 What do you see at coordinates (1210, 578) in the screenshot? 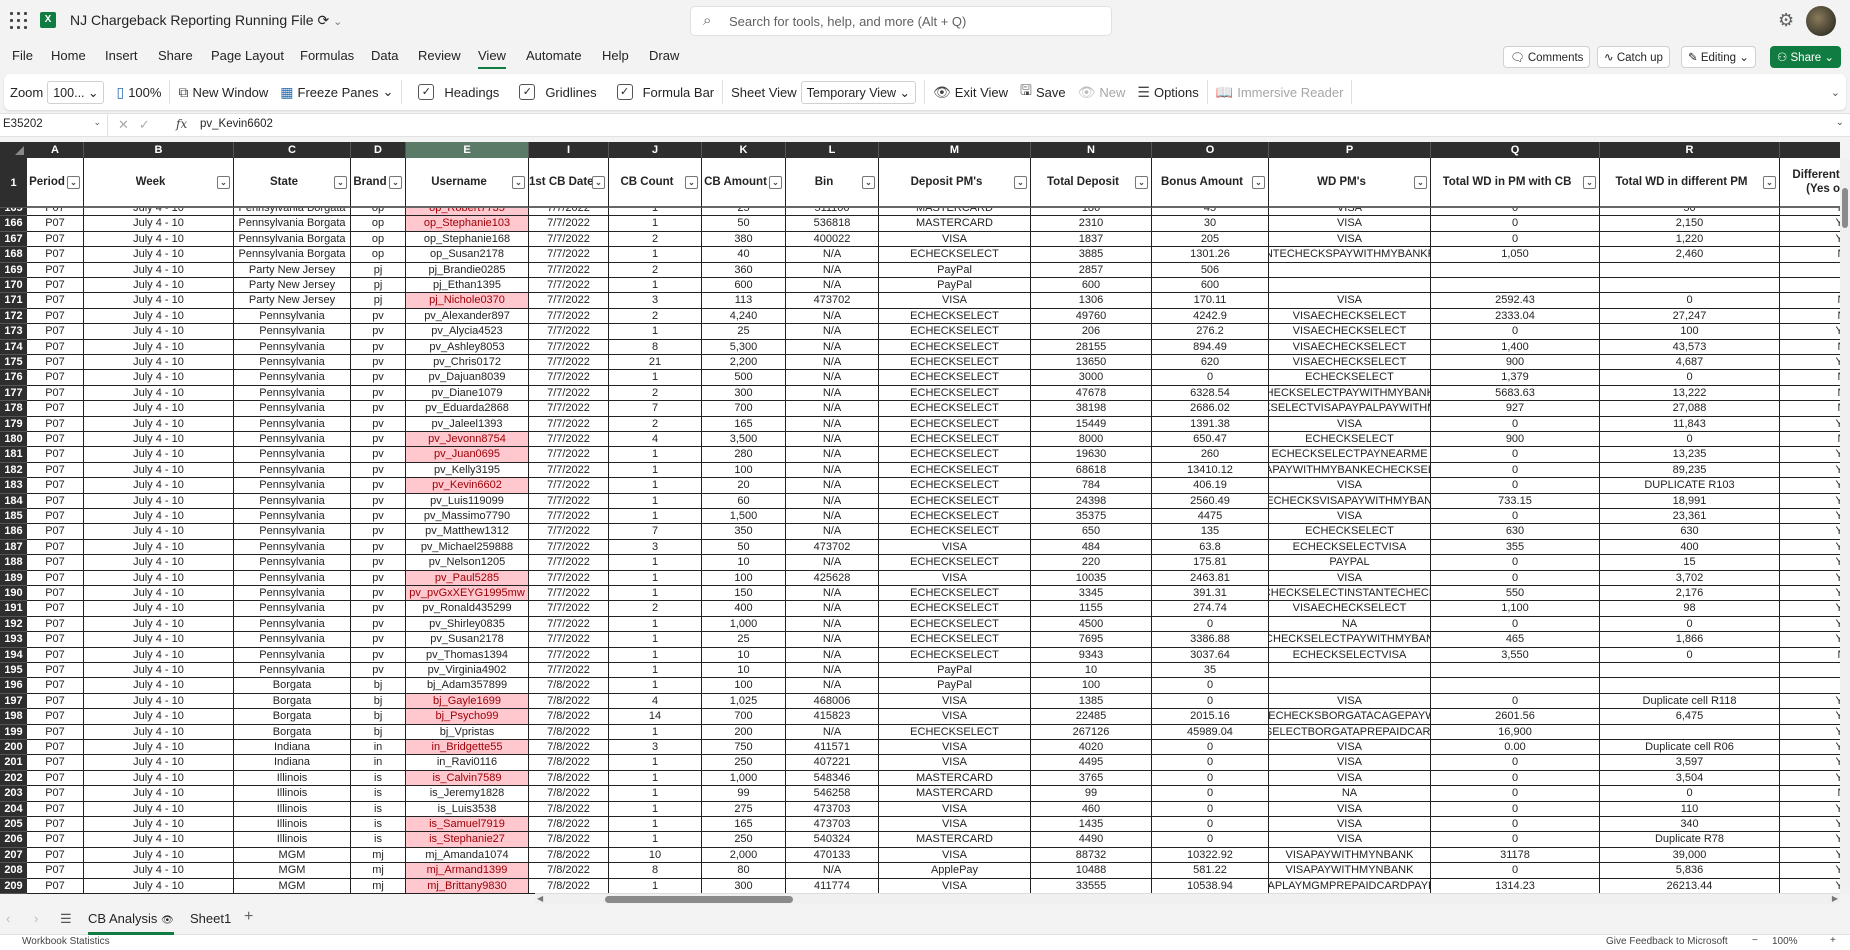
I see `cell-bonus-amount: 2463.81` at bounding box center [1210, 578].